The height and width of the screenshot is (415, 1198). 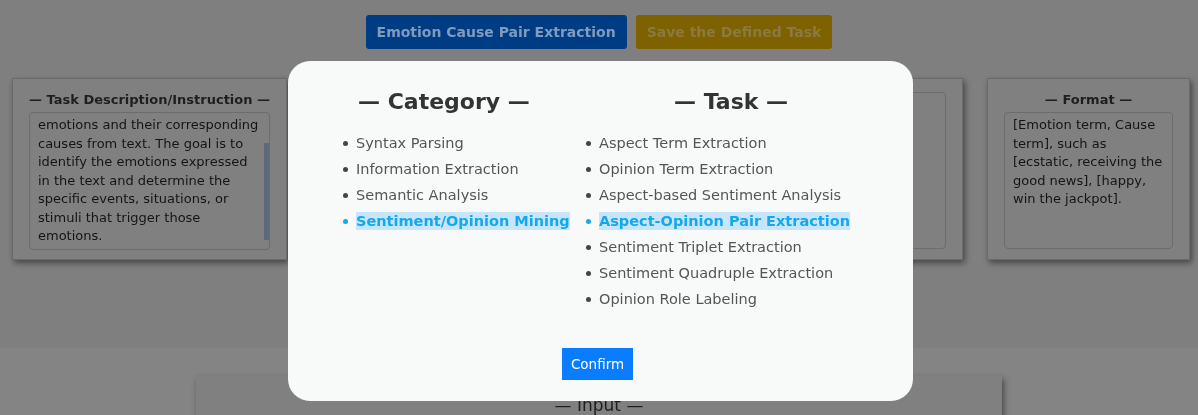 What do you see at coordinates (149, 99) in the screenshot?
I see `panel-title: — Task Description/Instruction —` at bounding box center [149, 99].